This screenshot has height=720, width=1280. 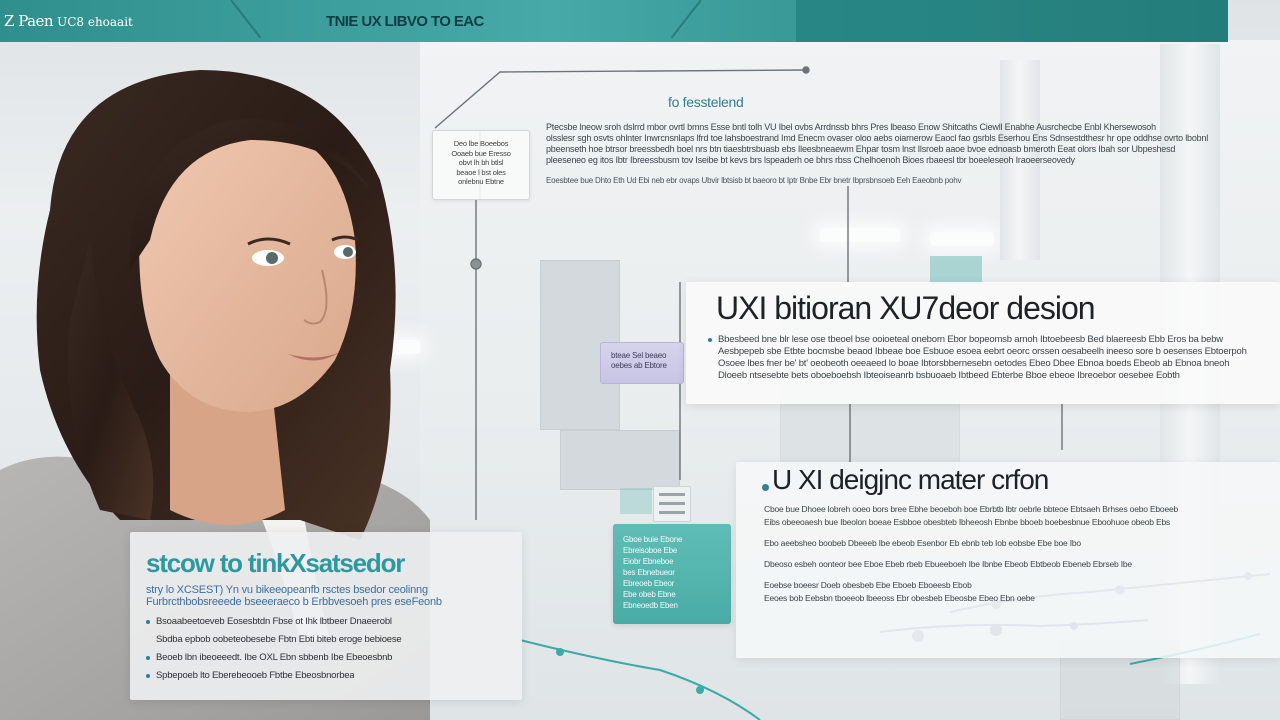 What do you see at coordinates (639, 355) in the screenshot?
I see `tag-chip-text: bteae Sel beaeo` at bounding box center [639, 355].